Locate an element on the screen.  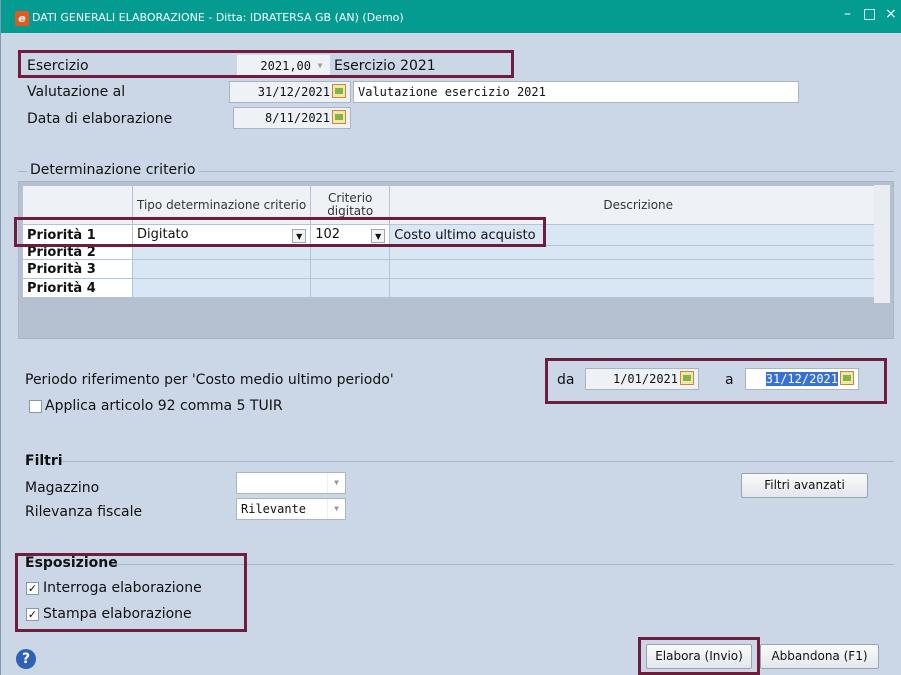
table-row: Priorità 4 is located at coordinates (455, 288).